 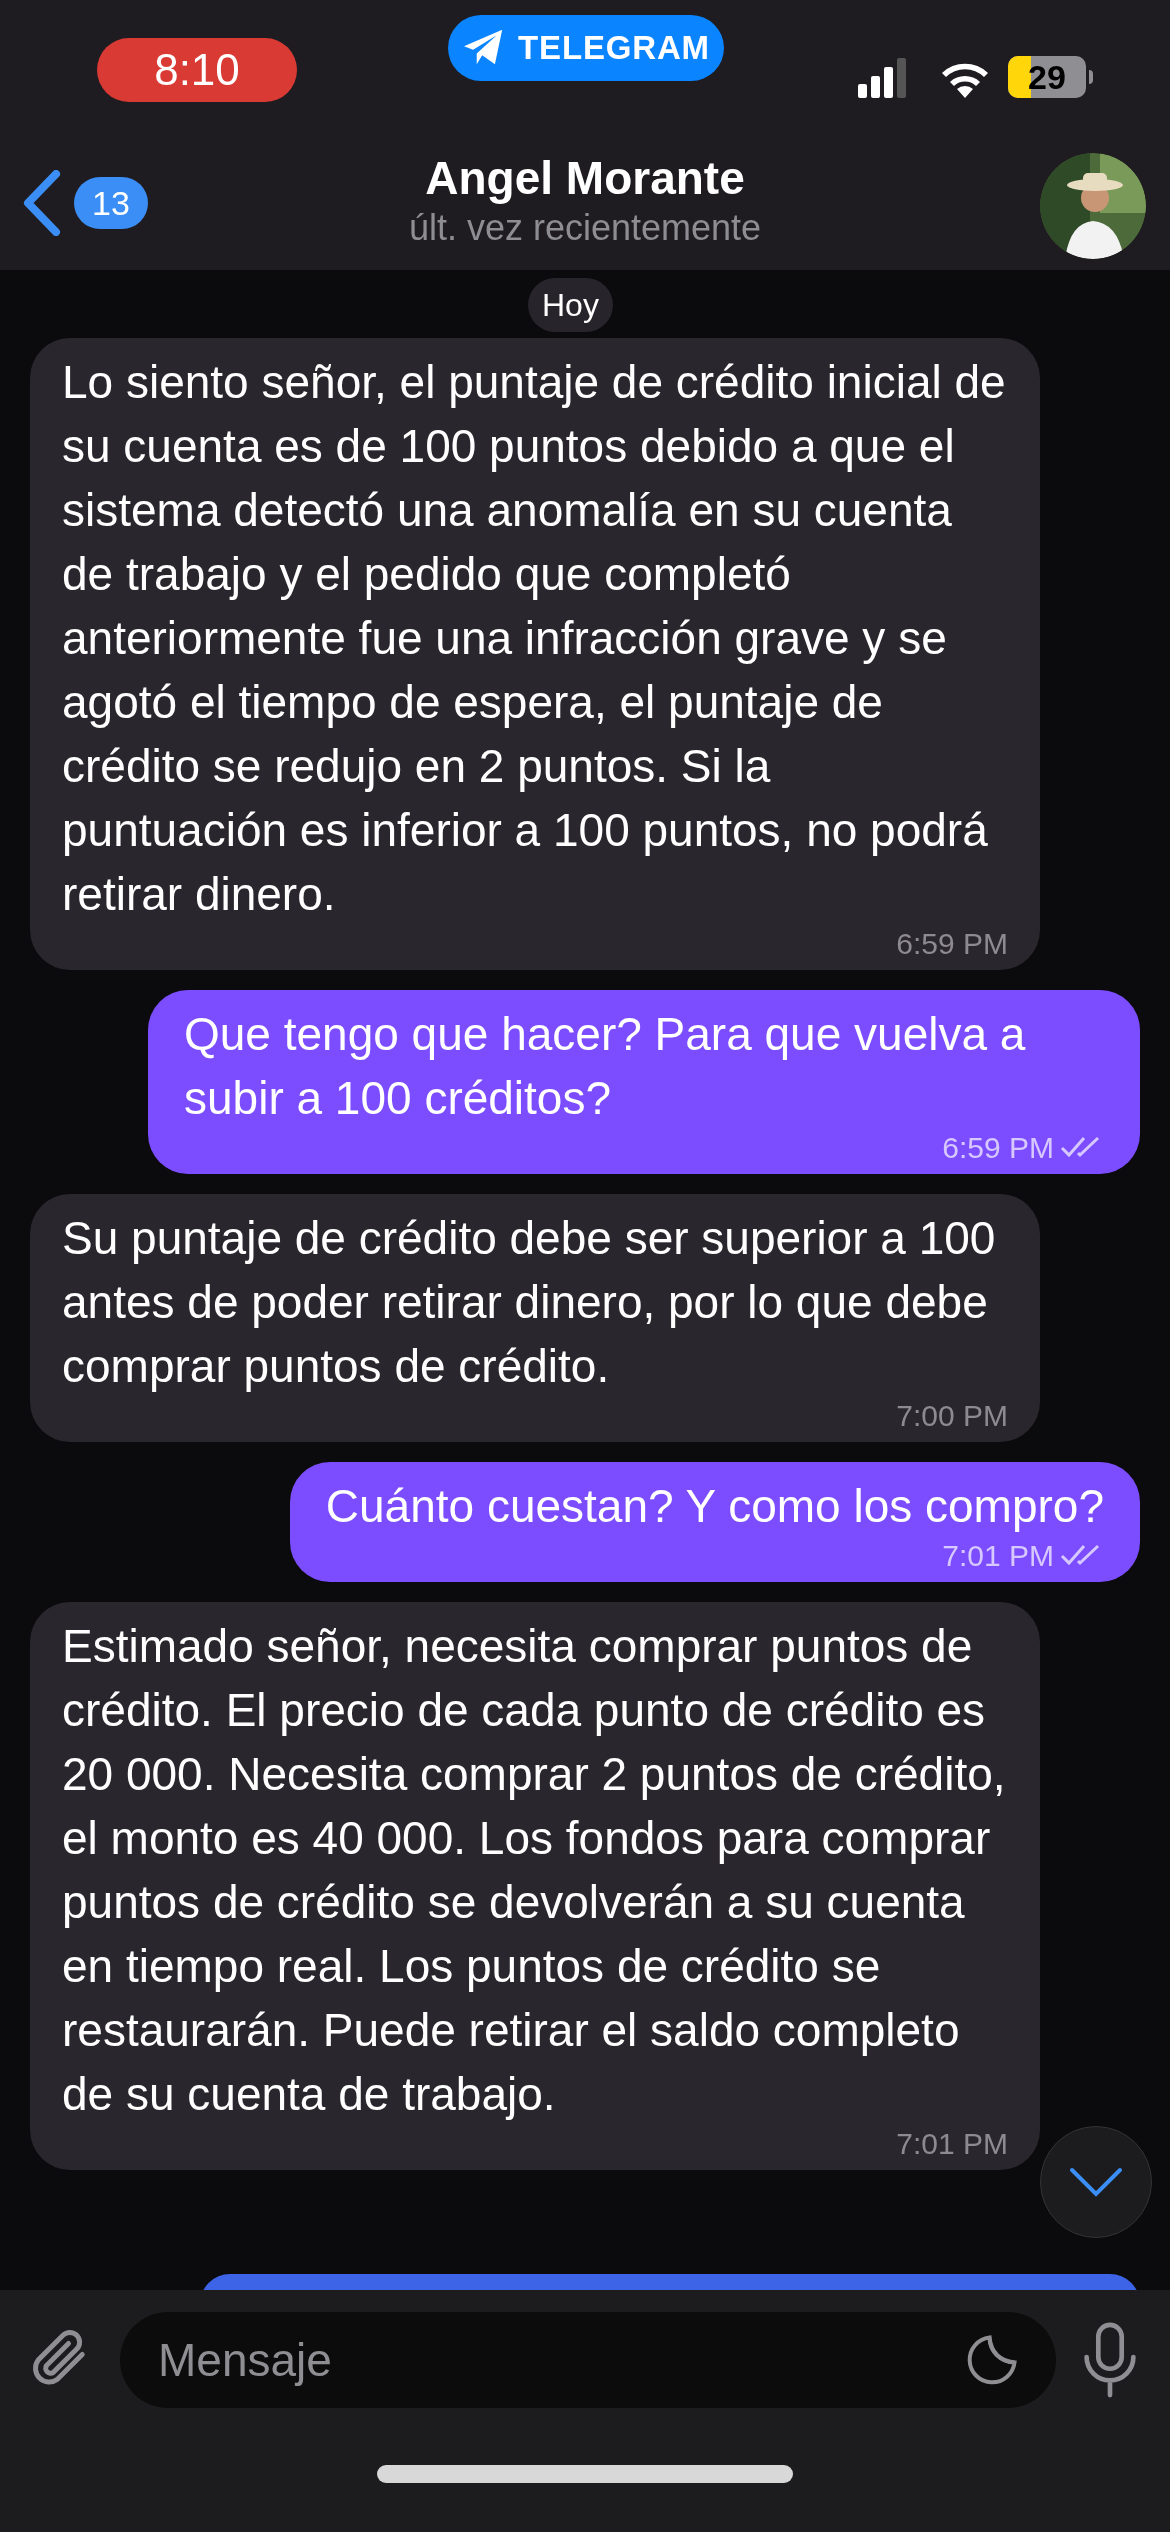 I want to click on date-pill: Hoy, so click(x=570, y=305).